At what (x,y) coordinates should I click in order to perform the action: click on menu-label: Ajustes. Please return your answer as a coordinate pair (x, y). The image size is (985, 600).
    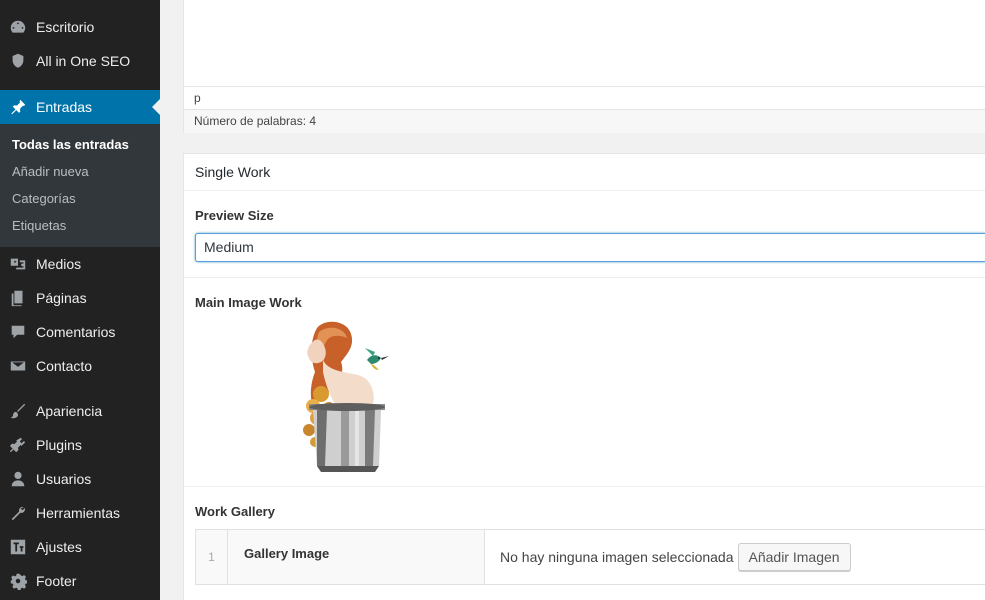
    Looking at the image, I should click on (59, 547).